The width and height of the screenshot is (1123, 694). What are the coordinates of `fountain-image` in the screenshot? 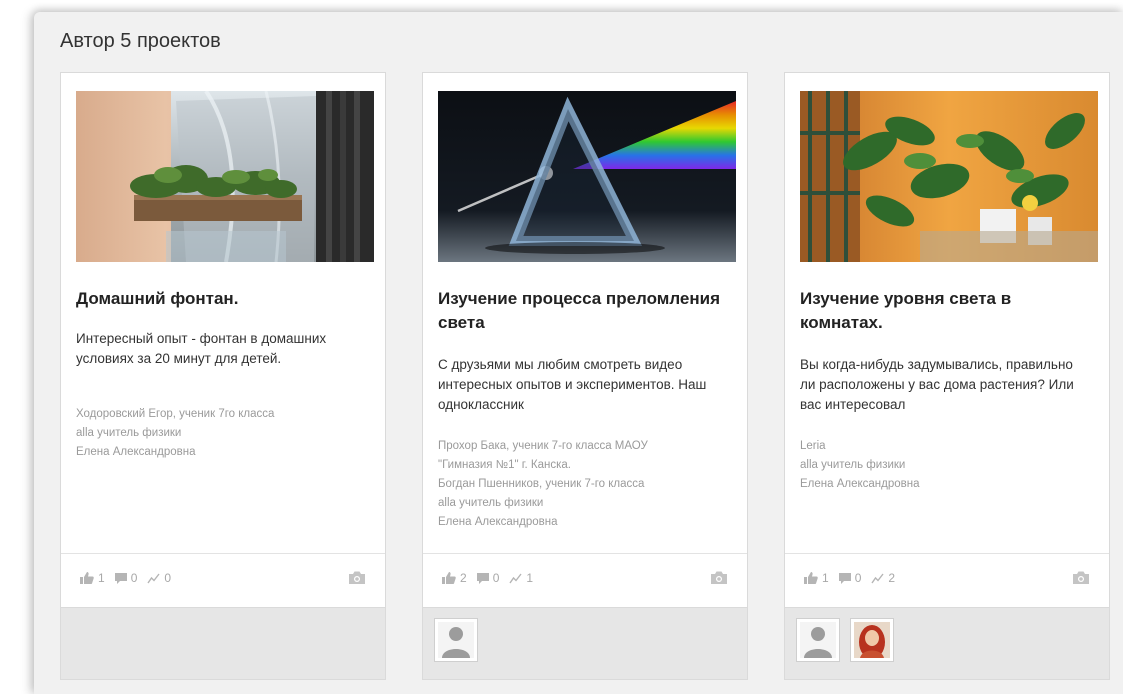 It's located at (225, 176).